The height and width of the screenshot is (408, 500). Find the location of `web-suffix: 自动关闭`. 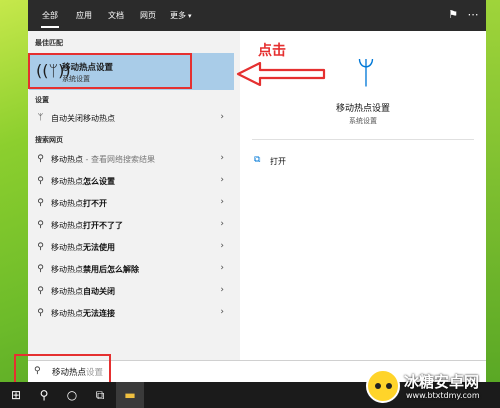

web-suffix: 自动关闭 is located at coordinates (99, 291).